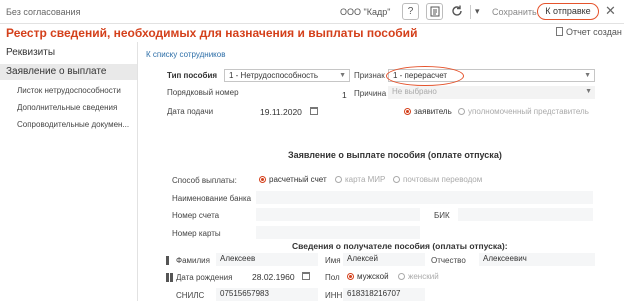 The width and height of the screenshot is (624, 301). What do you see at coordinates (333, 260) in the screenshot?
I see `name-label: Имя` at bounding box center [333, 260].